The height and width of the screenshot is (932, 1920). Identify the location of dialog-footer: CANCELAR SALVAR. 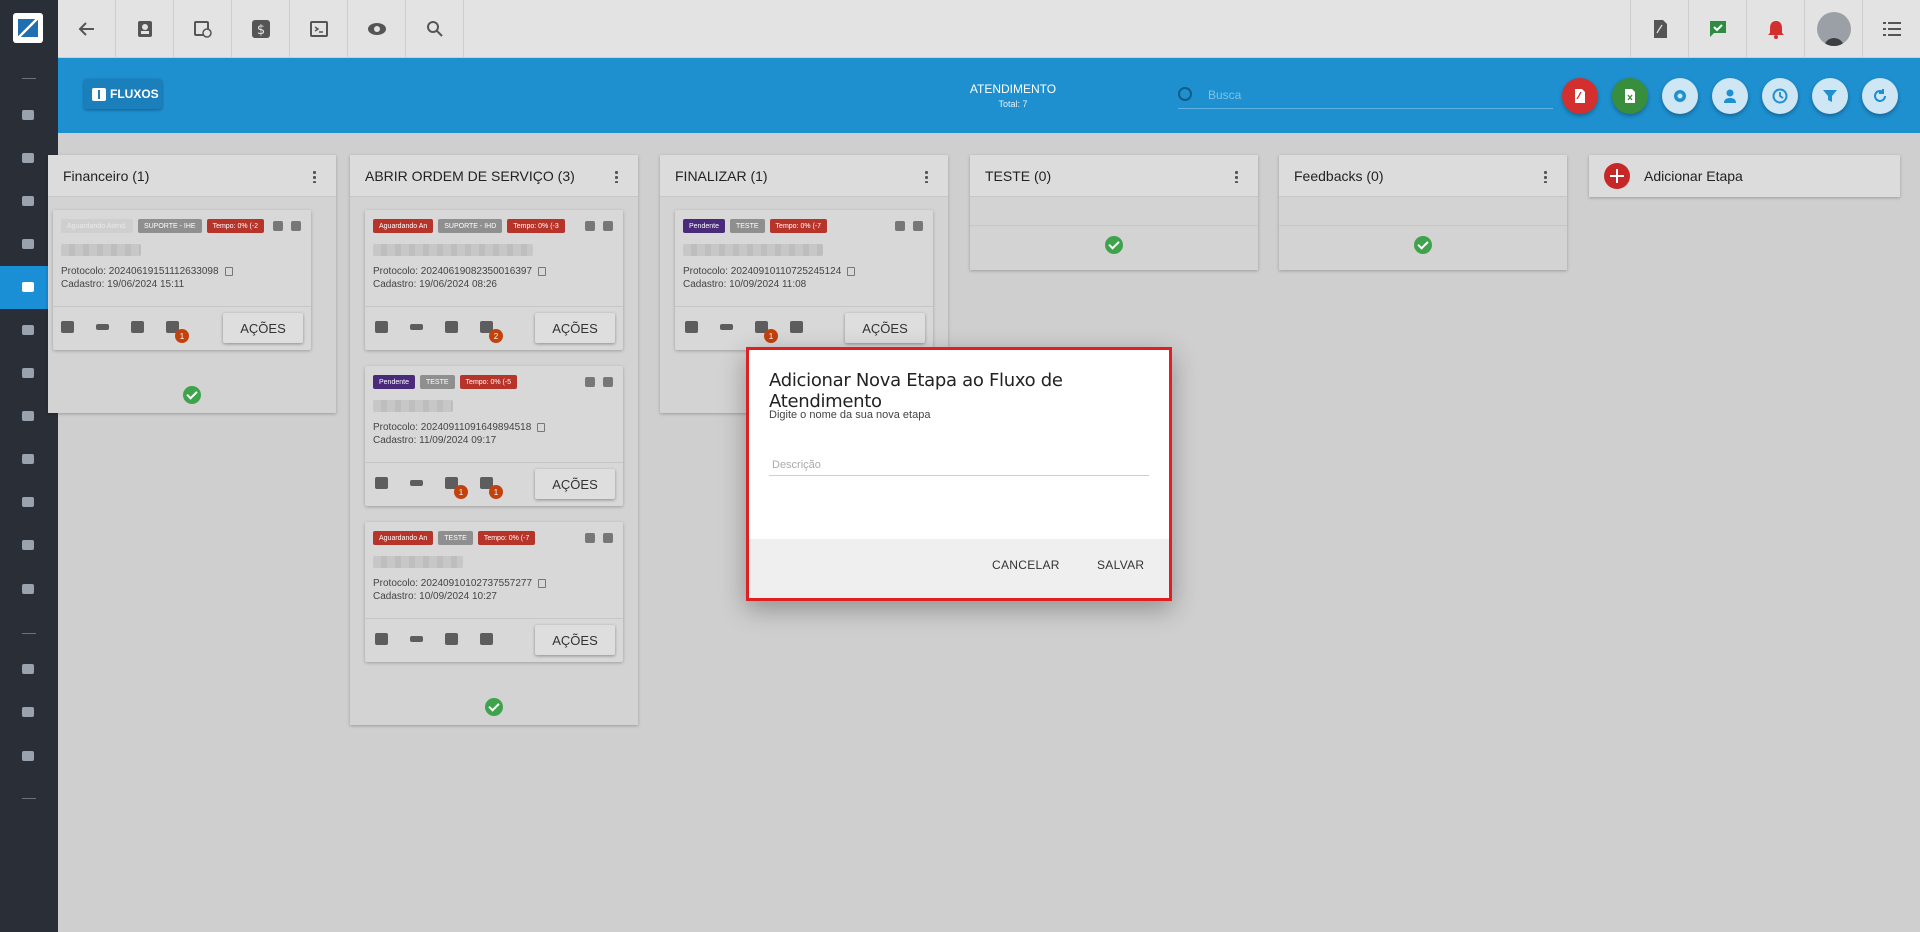
(959, 568).